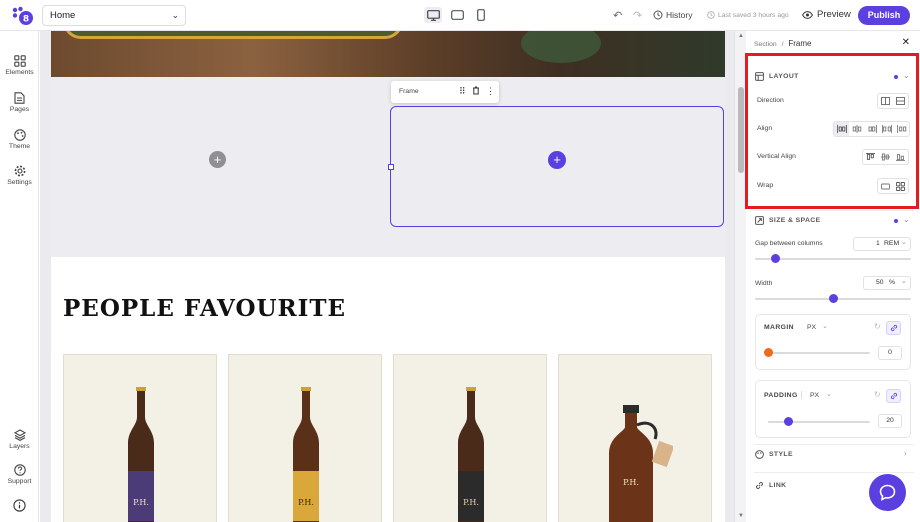  Describe the element at coordinates (890, 353) in the screenshot. I see `margin-input: 0` at that location.